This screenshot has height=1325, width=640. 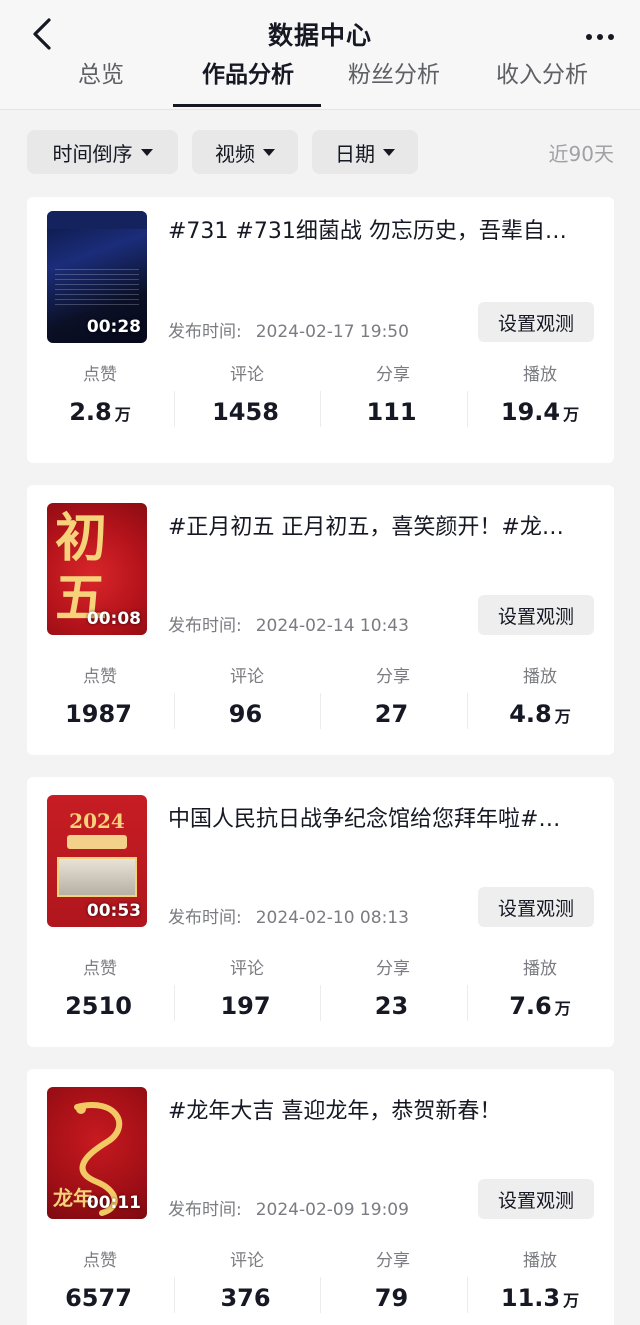 What do you see at coordinates (247, 990) in the screenshot?
I see `comments-stat: 评论 197` at bounding box center [247, 990].